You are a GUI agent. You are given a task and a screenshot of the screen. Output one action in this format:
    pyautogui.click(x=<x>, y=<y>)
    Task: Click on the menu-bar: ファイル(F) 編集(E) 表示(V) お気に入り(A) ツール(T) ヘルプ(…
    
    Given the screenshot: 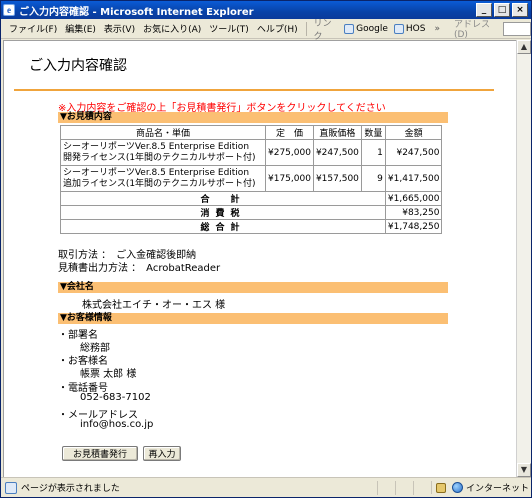 What is the action you would take?
    pyautogui.click(x=266, y=30)
    